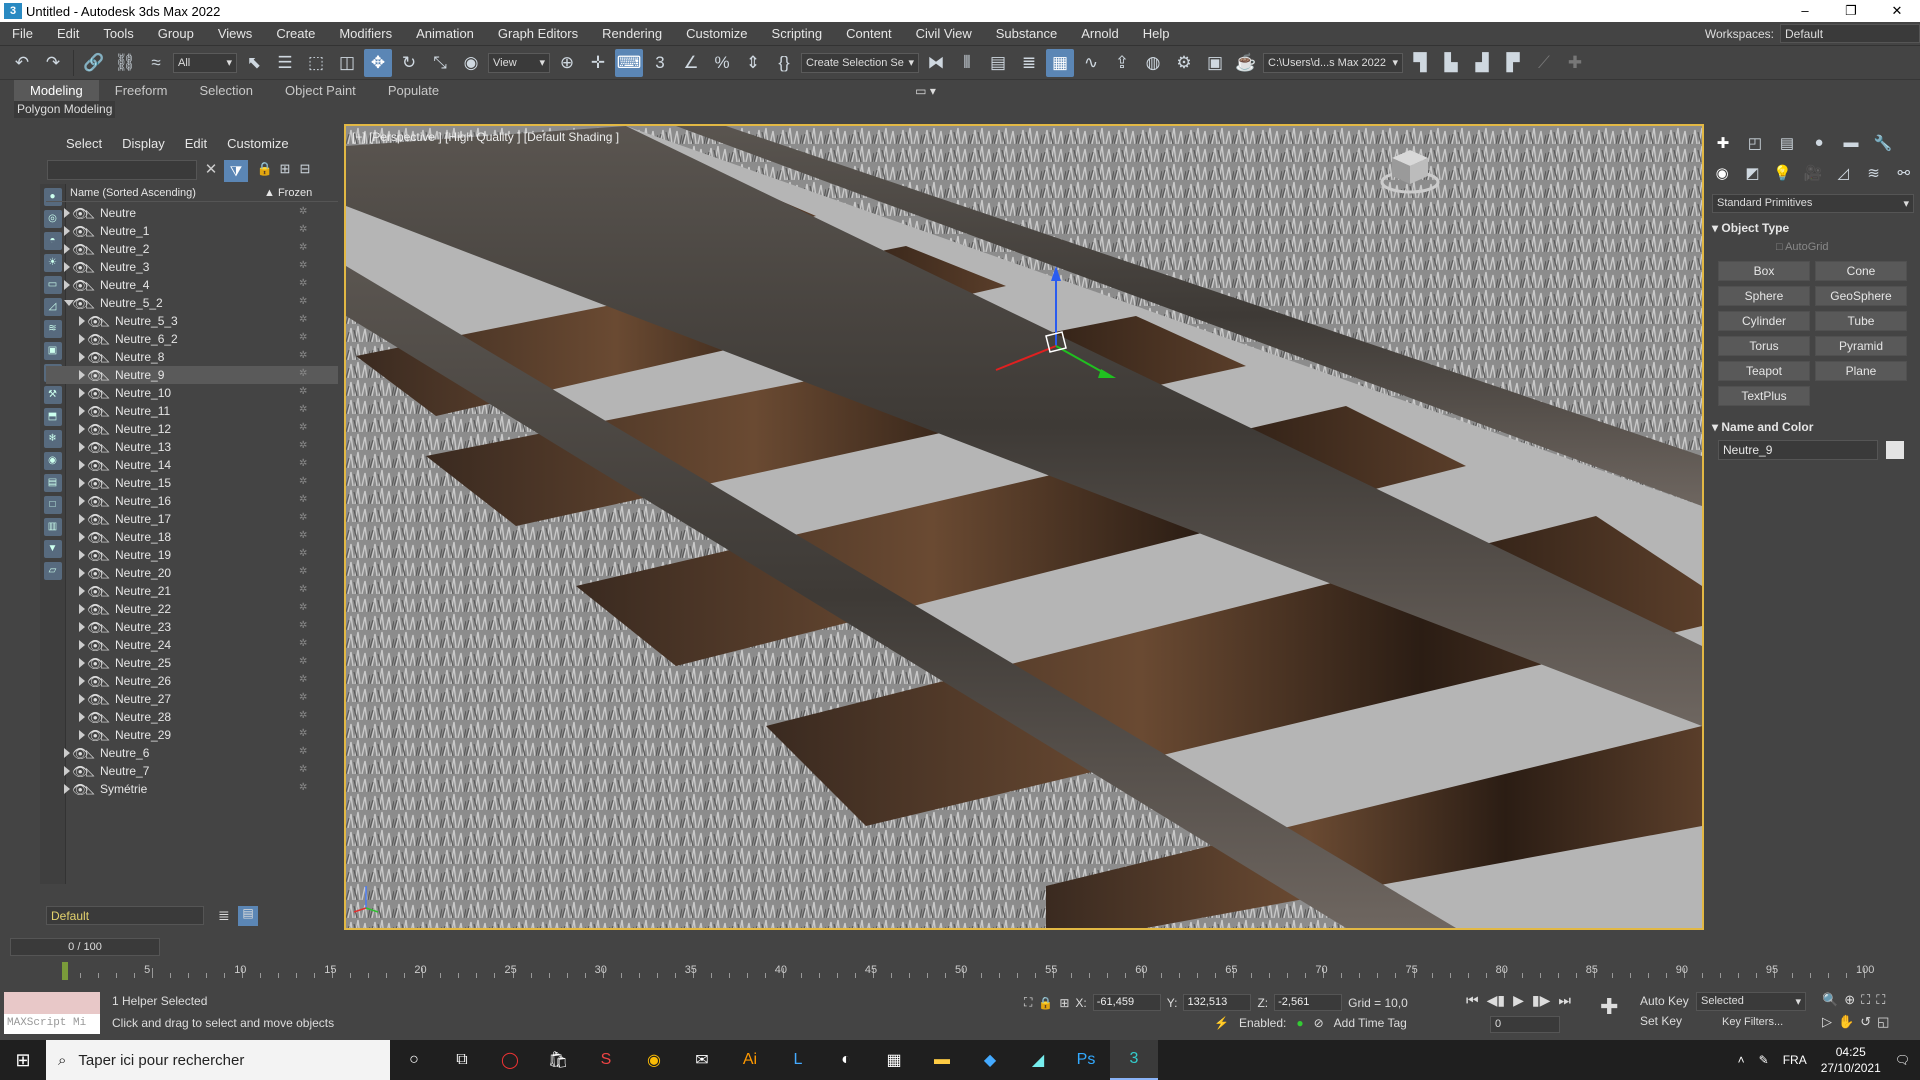 The image size is (1920, 1080). I want to click on close-button: ✕, so click(1897, 11).